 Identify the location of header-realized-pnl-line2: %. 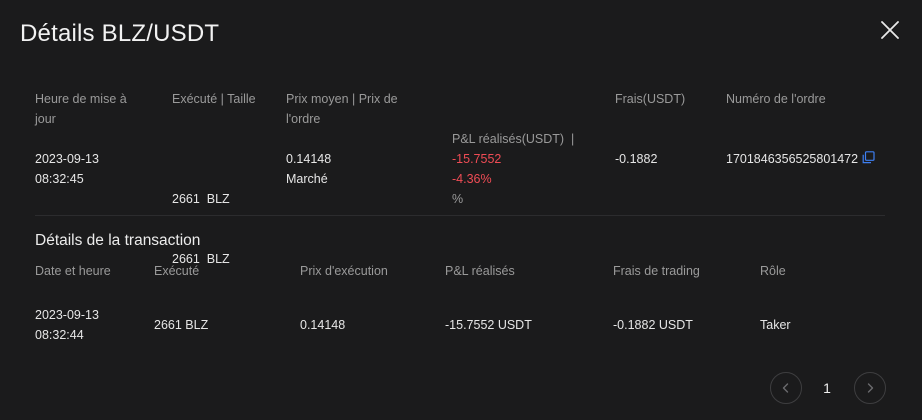
(458, 199).